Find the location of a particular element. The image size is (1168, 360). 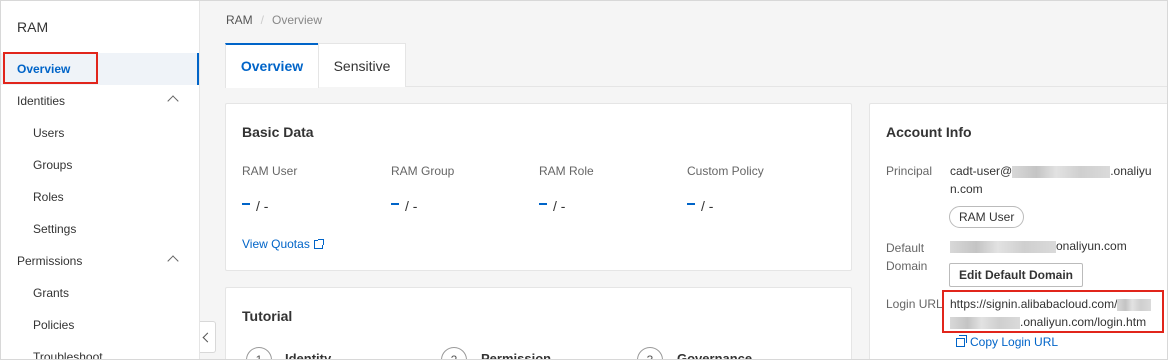

tab-sensitive: Sensitive is located at coordinates (362, 65).